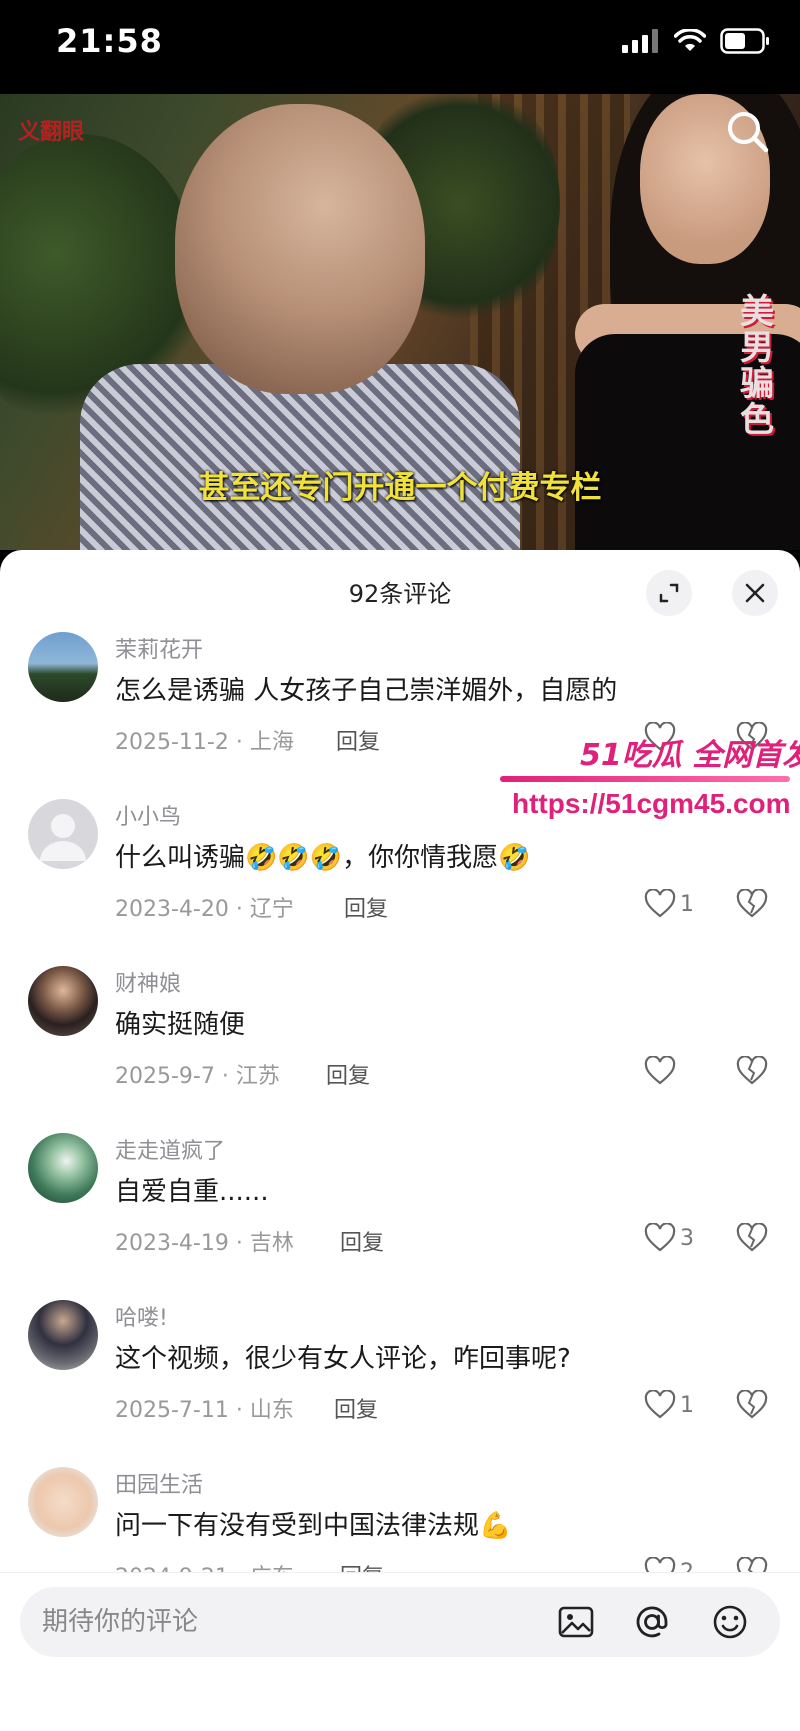 The height and width of the screenshot is (1731, 800). I want to click on comment-author: 小小鸟, so click(148, 815).